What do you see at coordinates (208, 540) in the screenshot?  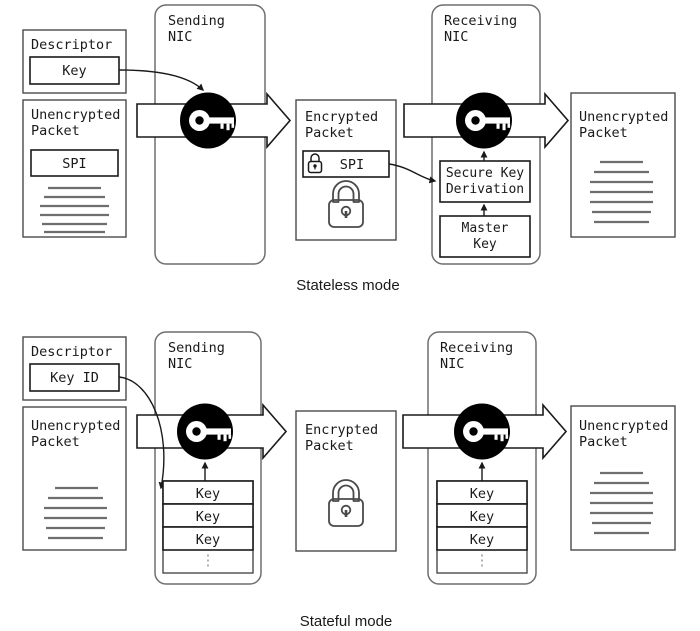 I see `sending-key-table-row-2: Key` at bounding box center [208, 540].